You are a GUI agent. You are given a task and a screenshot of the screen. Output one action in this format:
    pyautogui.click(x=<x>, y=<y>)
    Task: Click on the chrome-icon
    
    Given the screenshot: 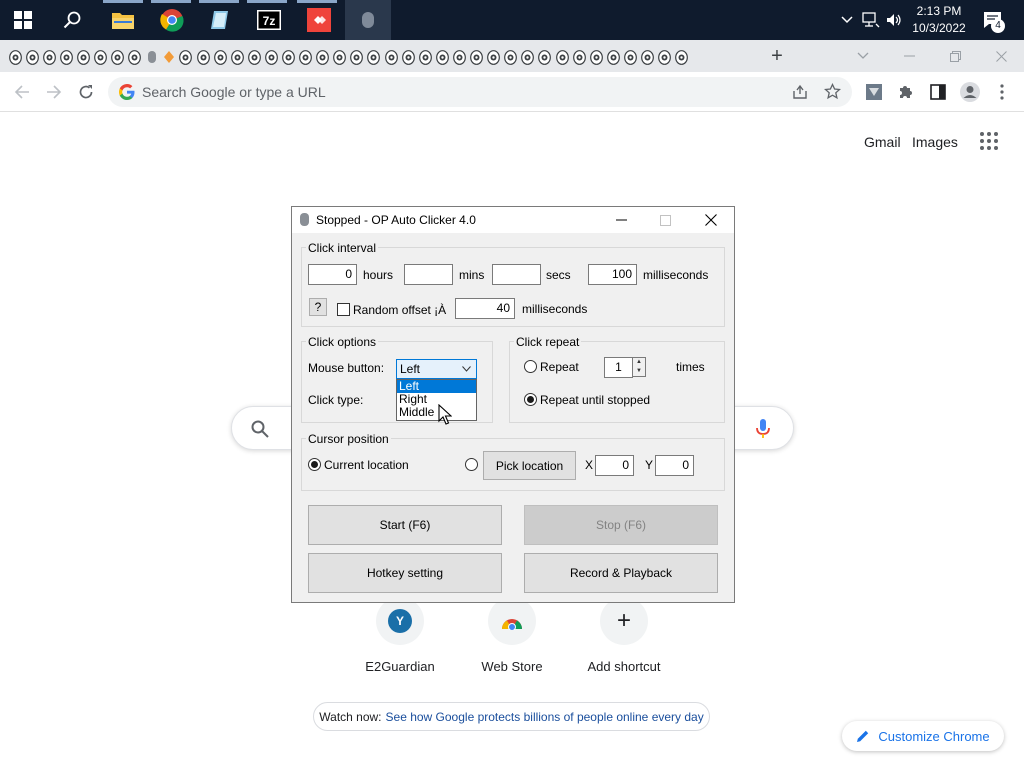 What is the action you would take?
    pyautogui.click(x=172, y=20)
    